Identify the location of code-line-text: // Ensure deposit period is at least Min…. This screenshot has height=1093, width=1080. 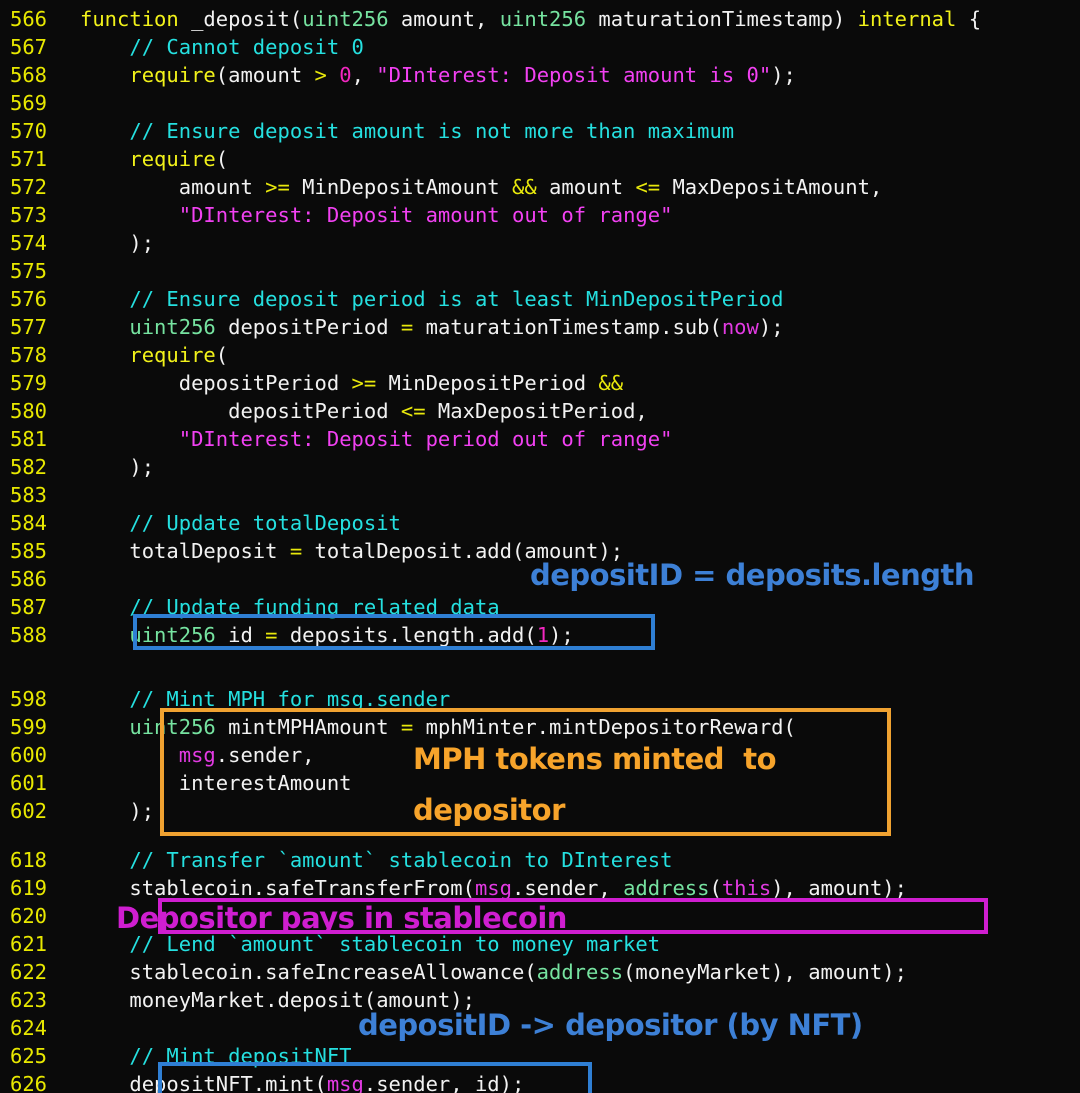
(431, 299).